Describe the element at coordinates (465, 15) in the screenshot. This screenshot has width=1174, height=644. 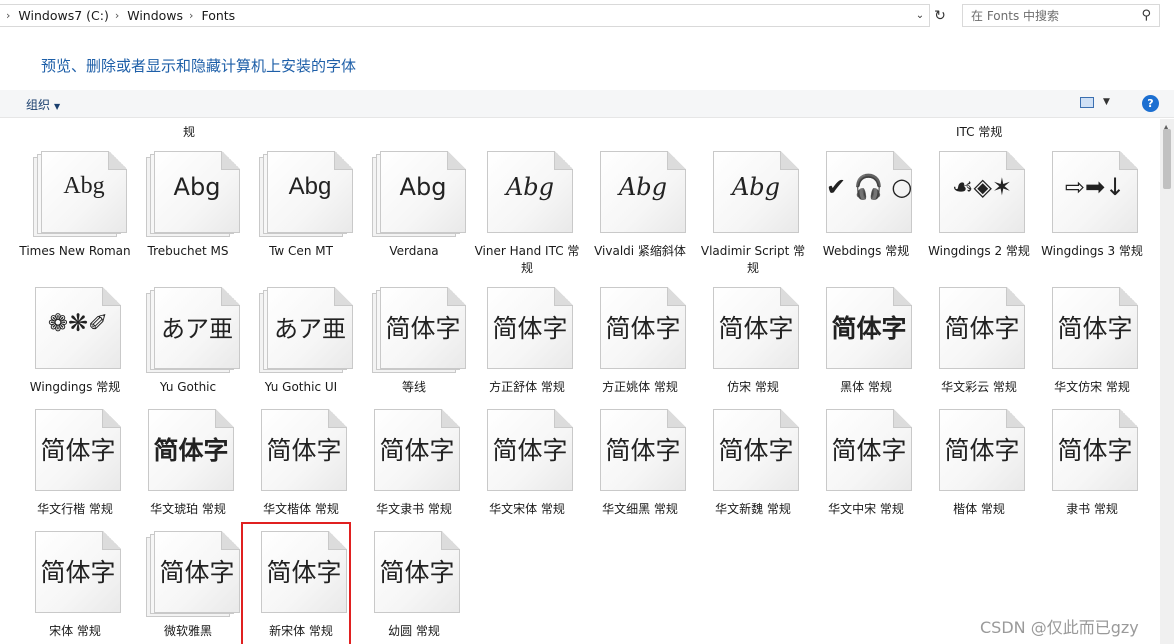
I see `address-bar: › Windows7 (C:) › Windows › Fonts ⌄` at that location.